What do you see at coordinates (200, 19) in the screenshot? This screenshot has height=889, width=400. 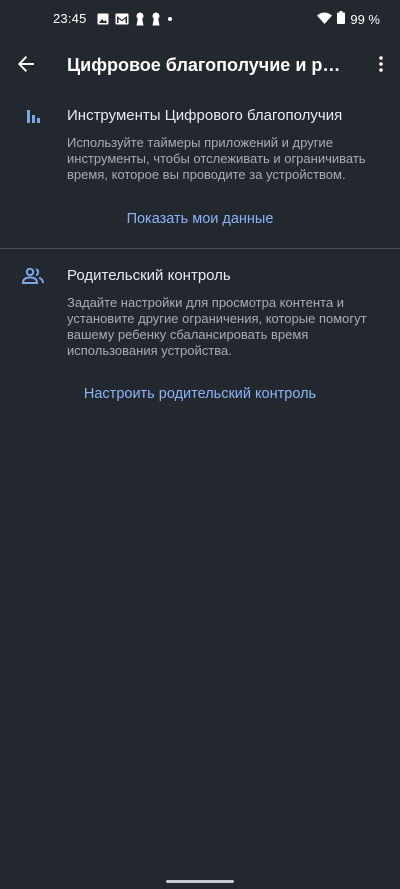 I see `status-bar: 23:45 99 %` at bounding box center [200, 19].